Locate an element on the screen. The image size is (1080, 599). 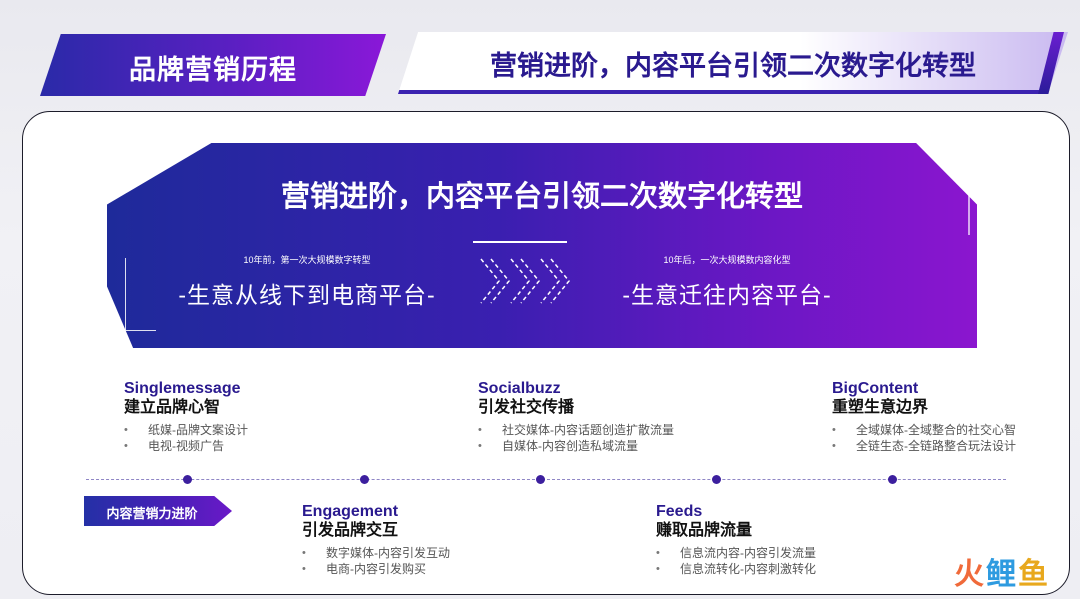
header-right-banner: 营销进阶，内容平台引领二次数字化转型 is located at coordinates (733, 63).